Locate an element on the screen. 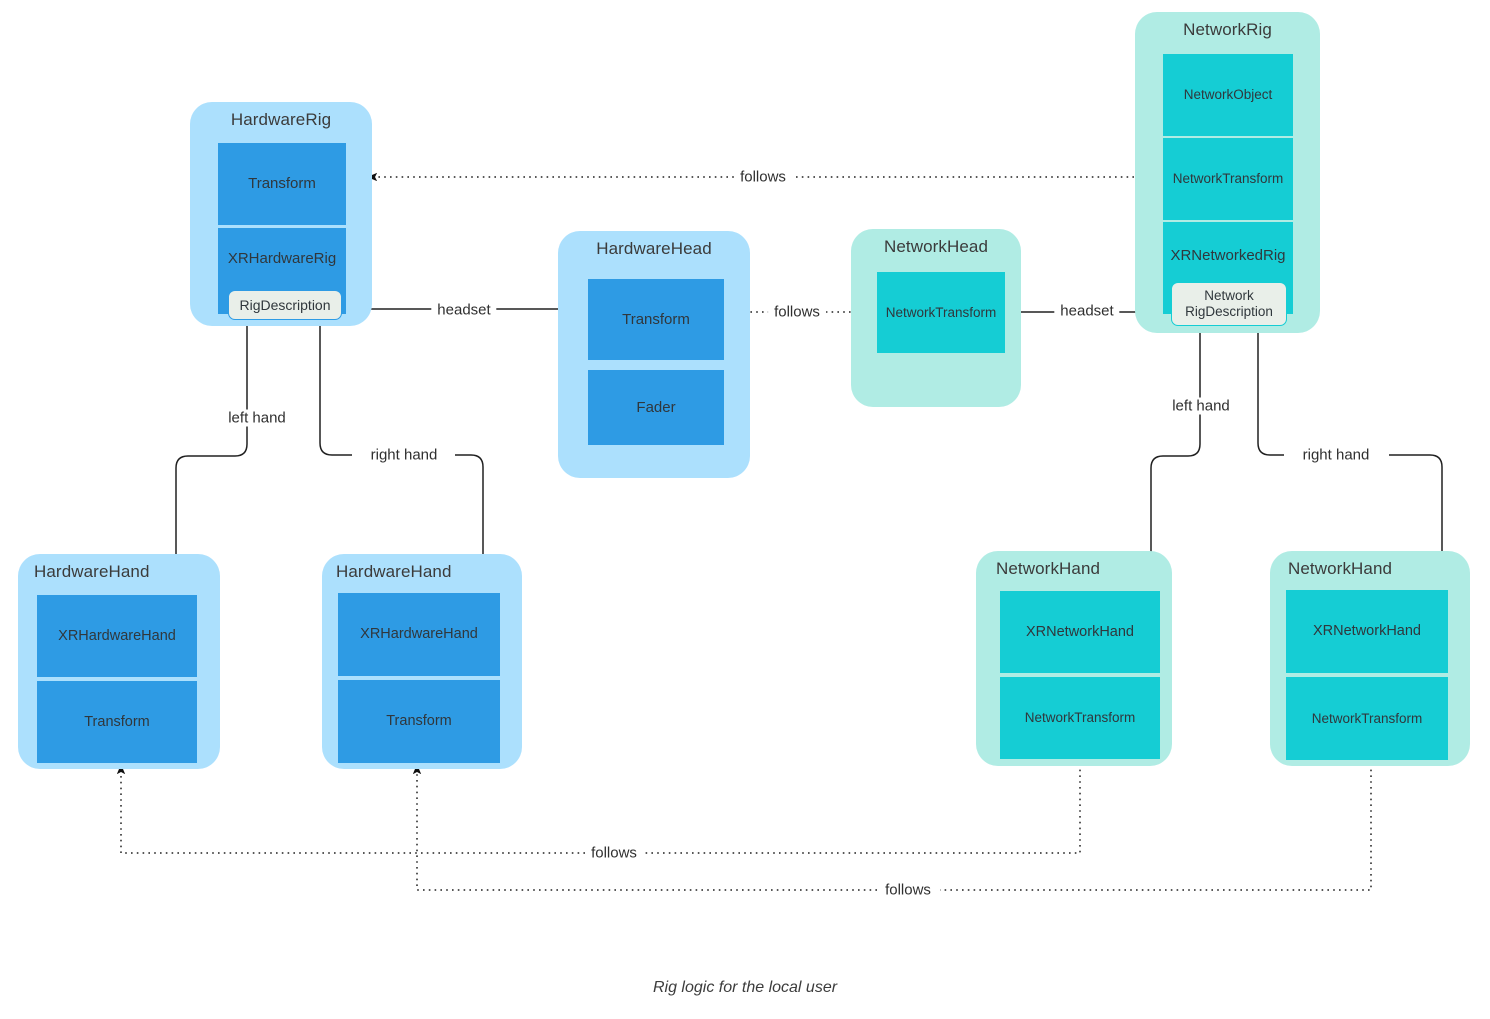 This screenshot has height=1019, width=1490. group-title-network-head: NetworkHead is located at coordinates (936, 246).